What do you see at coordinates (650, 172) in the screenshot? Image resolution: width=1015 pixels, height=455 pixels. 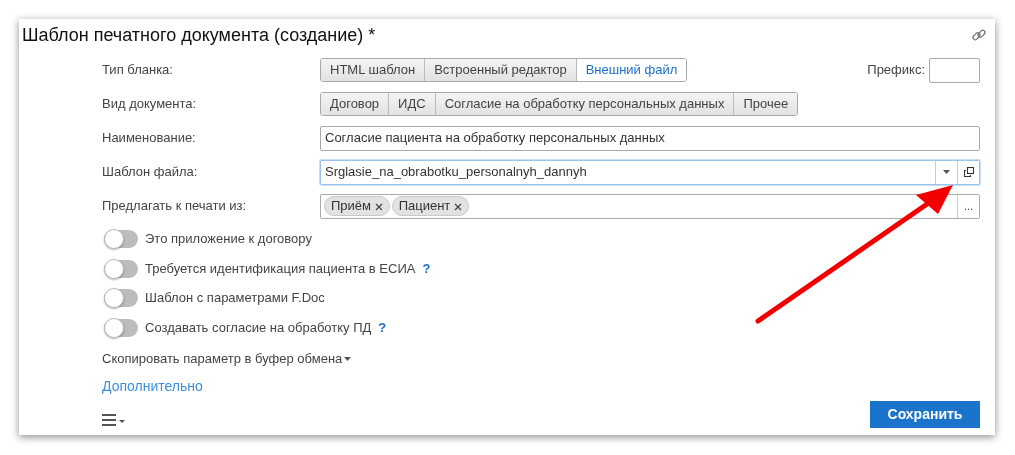 I see `combo-field: Srglasie_na_obrabotku_personalnyh_dannyh` at bounding box center [650, 172].